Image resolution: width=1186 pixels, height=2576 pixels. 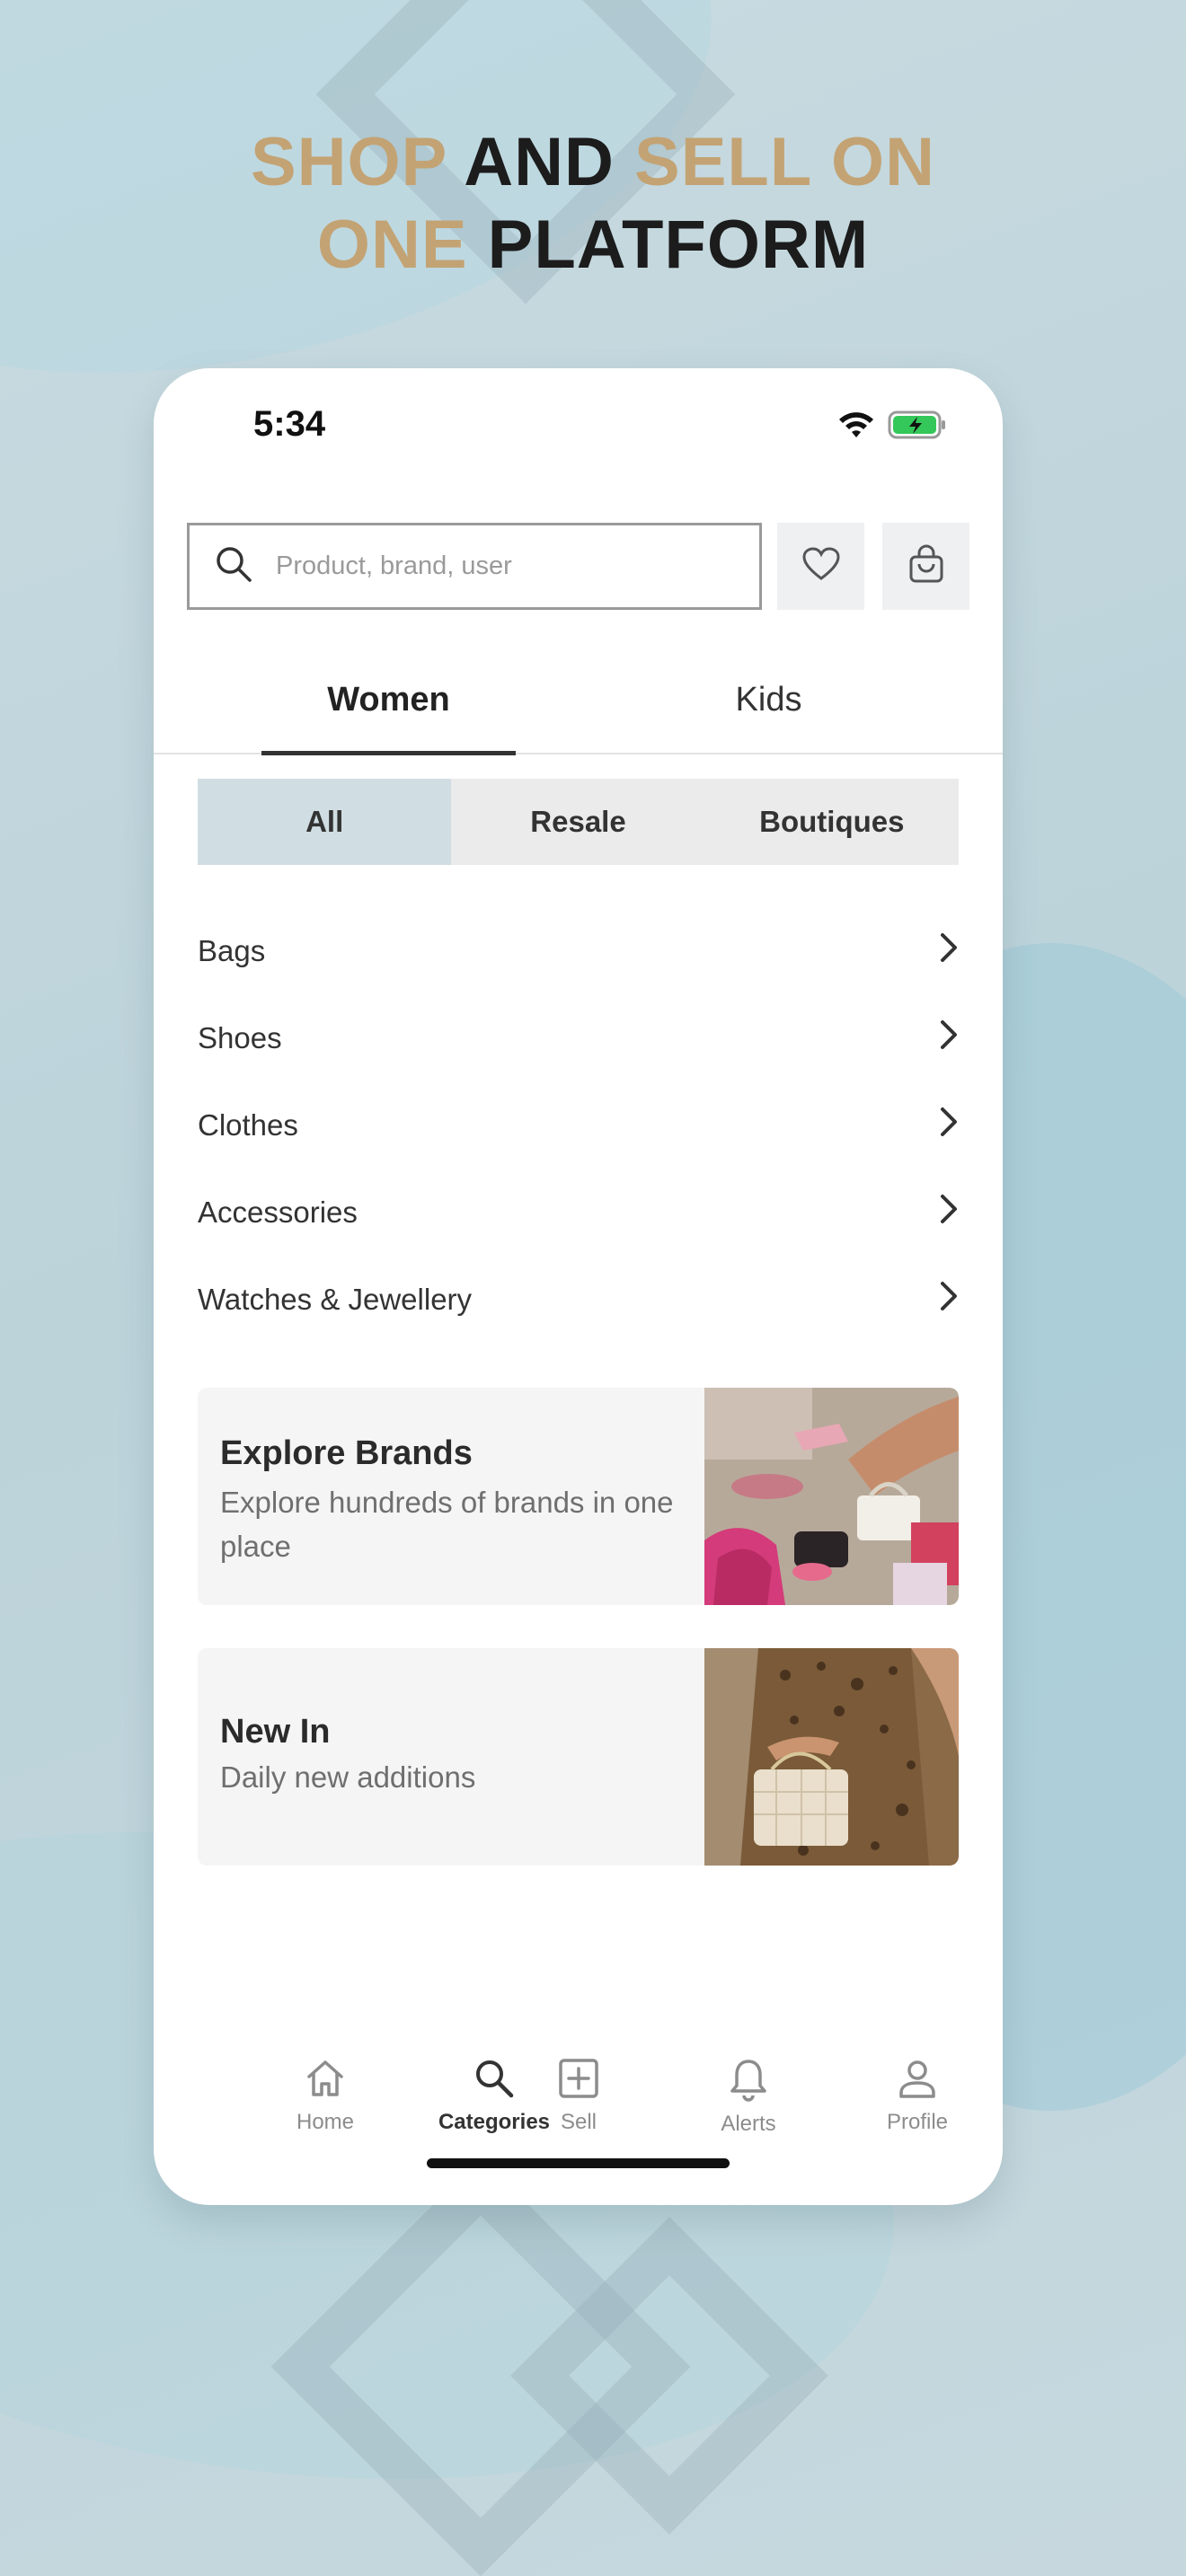 I want to click on home-indicator, so click(x=578, y=2163).